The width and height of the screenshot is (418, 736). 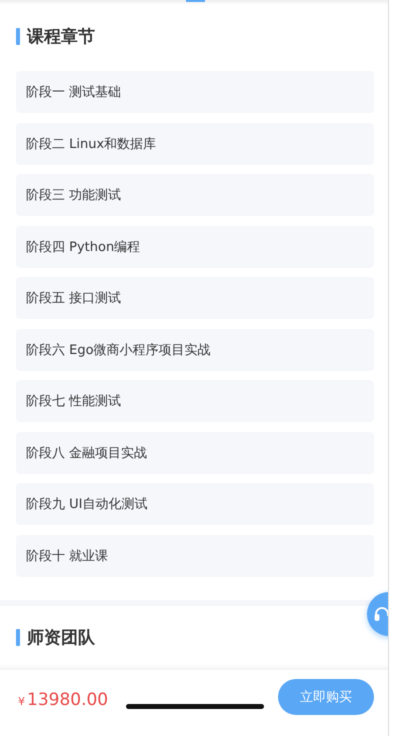 What do you see at coordinates (195, 555) in the screenshot?
I see `chapter-item: 阶段十 就业课` at bounding box center [195, 555].